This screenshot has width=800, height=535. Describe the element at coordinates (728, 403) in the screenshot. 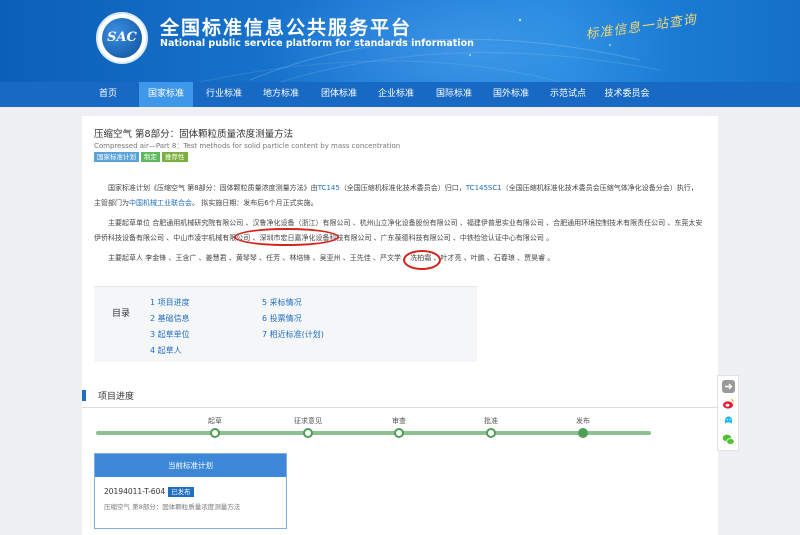

I see `weibo-icon` at that location.